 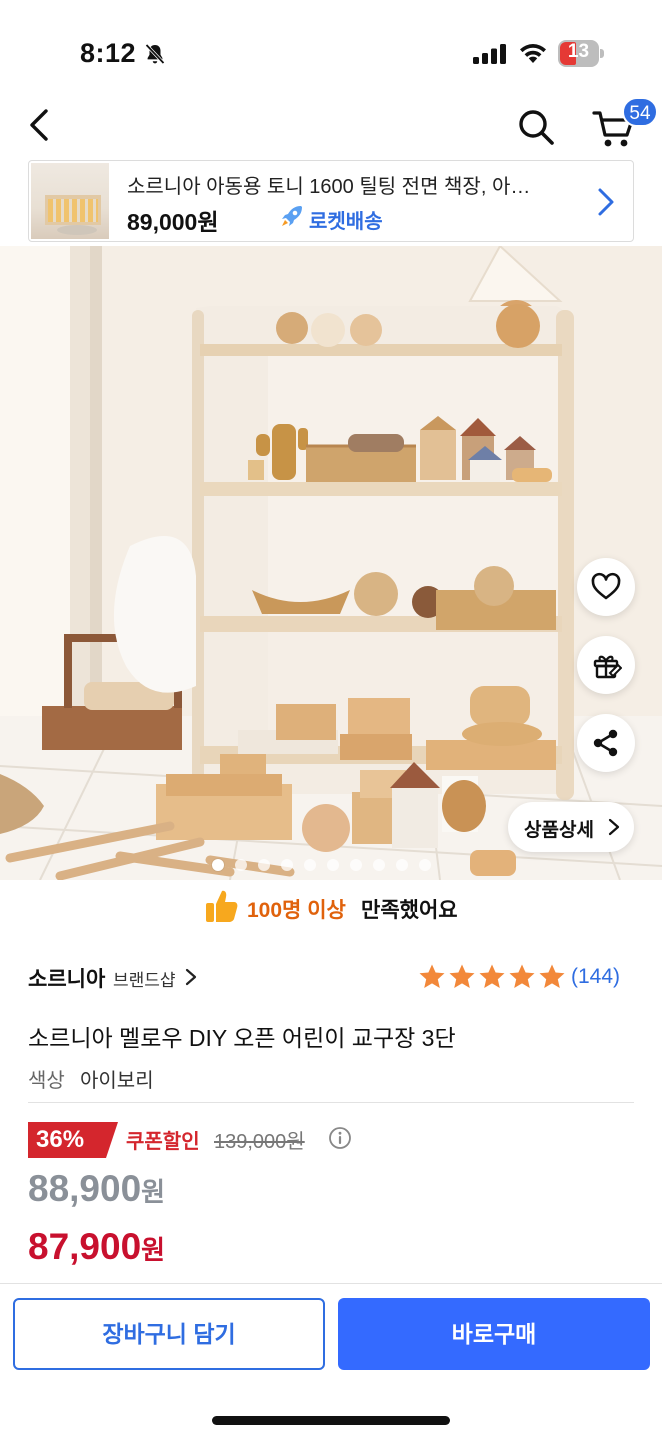 What do you see at coordinates (73, 210) in the screenshot?
I see `thumbnail-shelf` at bounding box center [73, 210].